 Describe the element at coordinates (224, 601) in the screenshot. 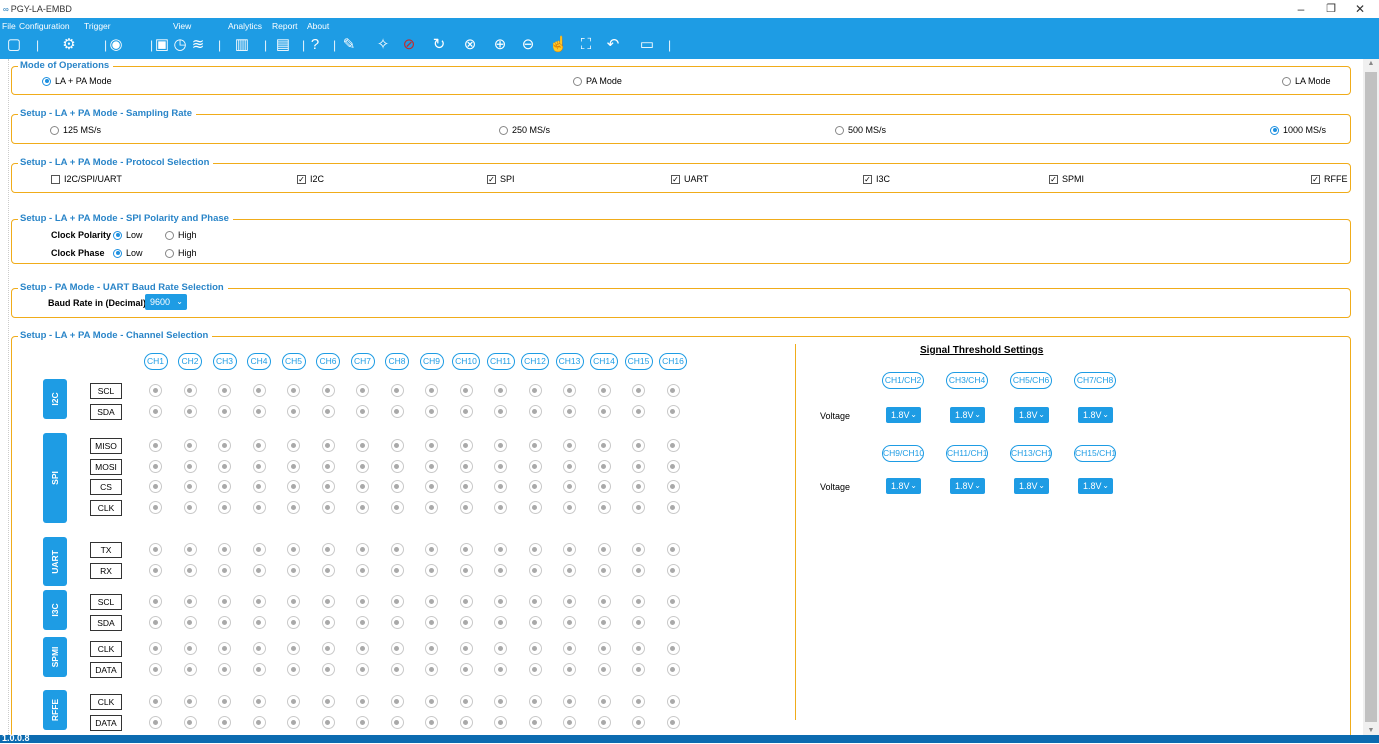

I see `channel-radio-i3c-scl-ch3` at that location.